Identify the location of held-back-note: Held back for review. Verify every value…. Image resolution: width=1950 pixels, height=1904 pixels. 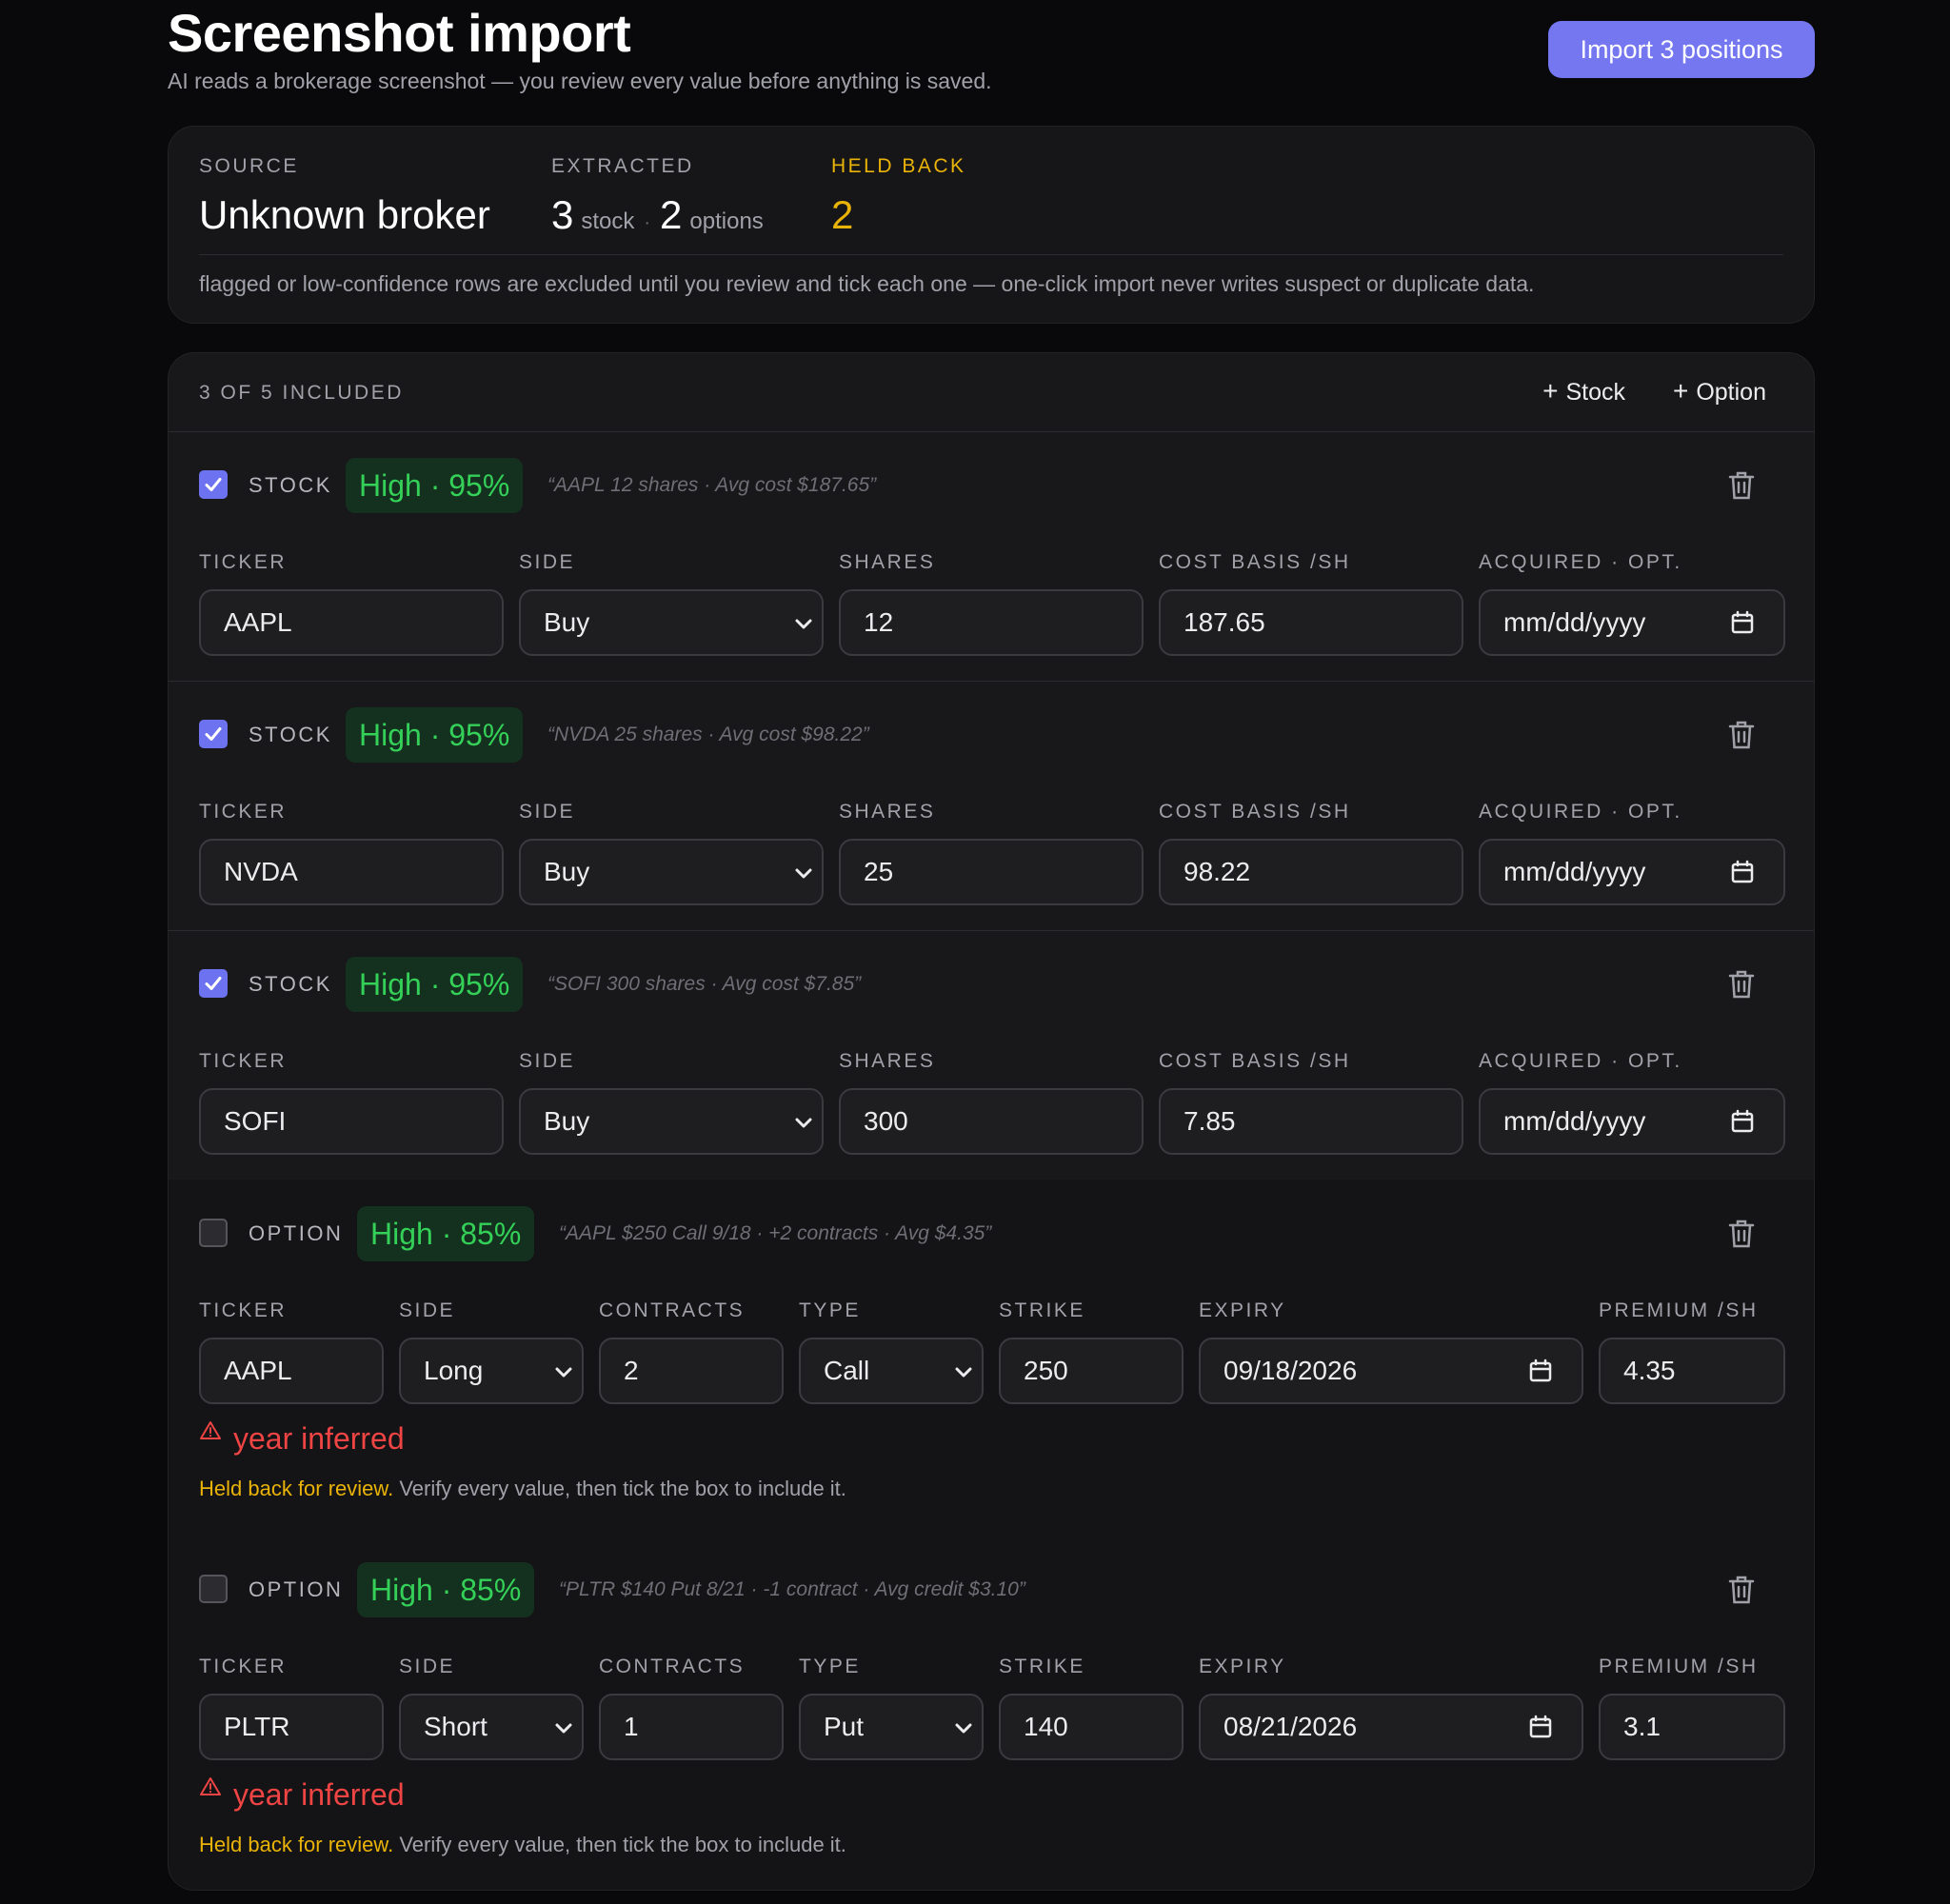
(522, 1489).